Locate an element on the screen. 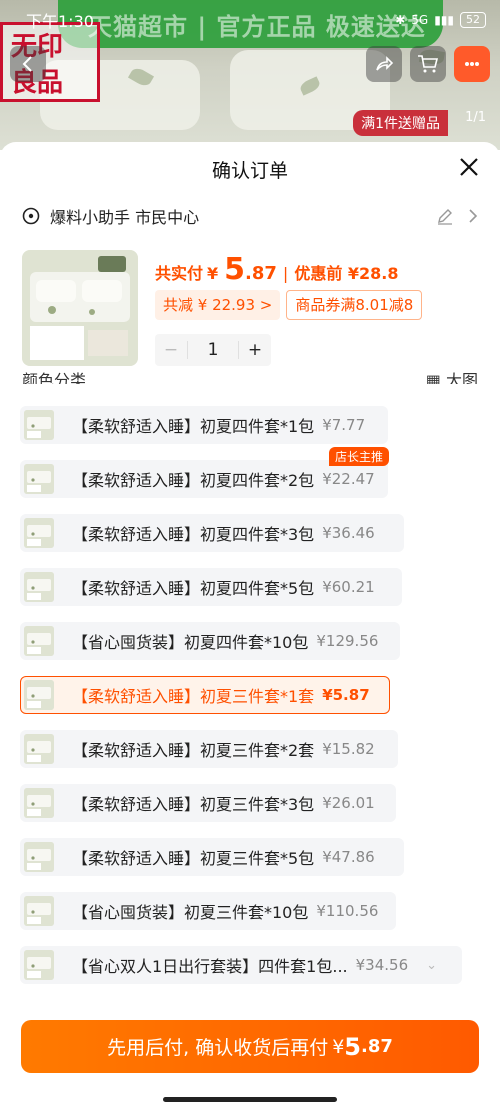  grid-icon: ▦ is located at coordinates (435, 377).